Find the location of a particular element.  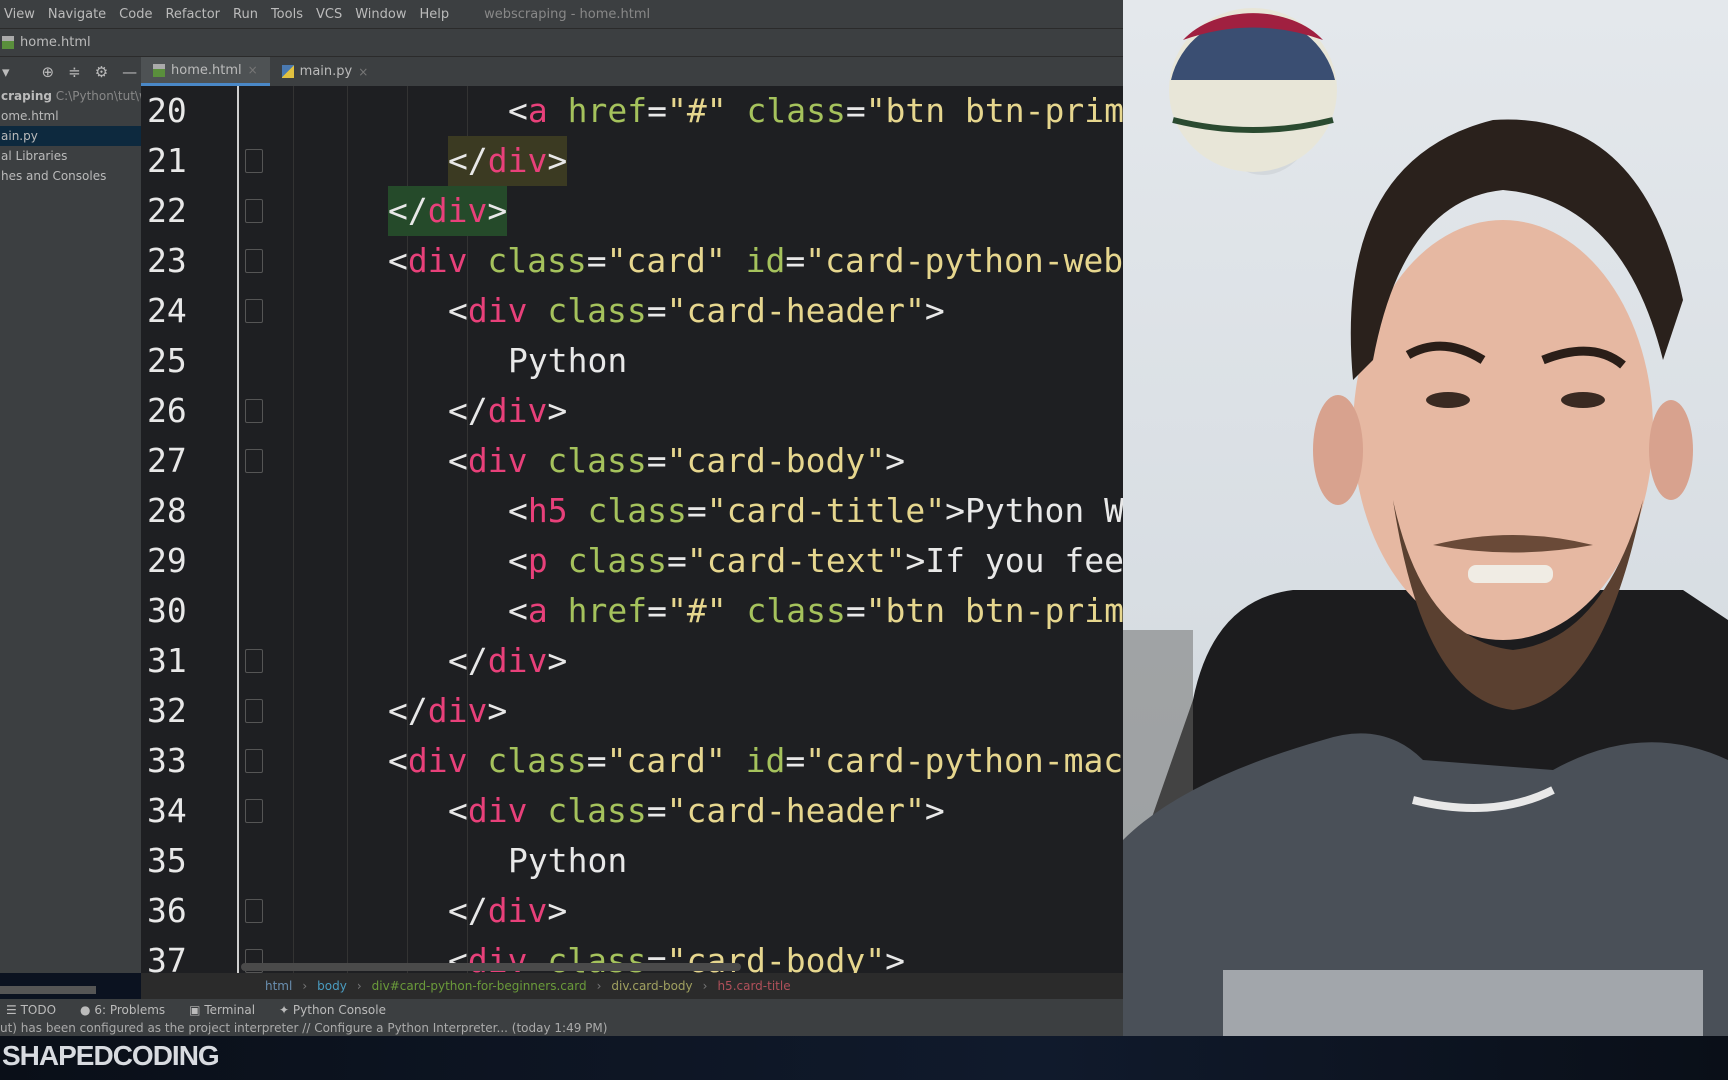

tab-label: home.html is located at coordinates (206, 70).